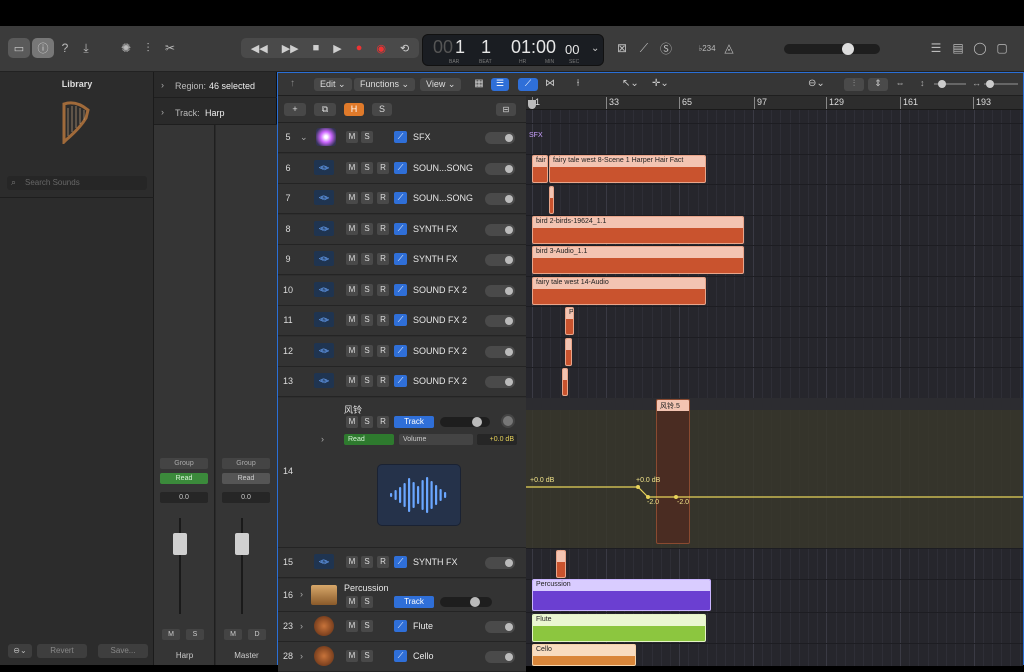 Image resolution: width=1024 pixels, height=672 pixels. Describe the element at coordinates (382, 109) in the screenshot. I see `solo-tracks-button: S` at that location.